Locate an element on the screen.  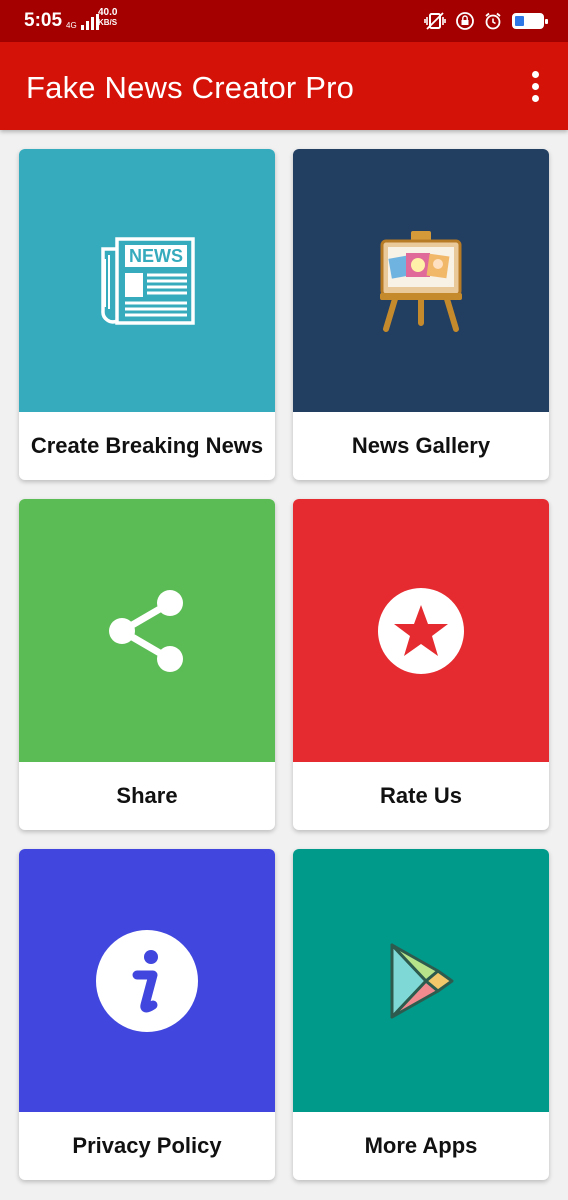
battery-icon is located at coordinates (530, 21).